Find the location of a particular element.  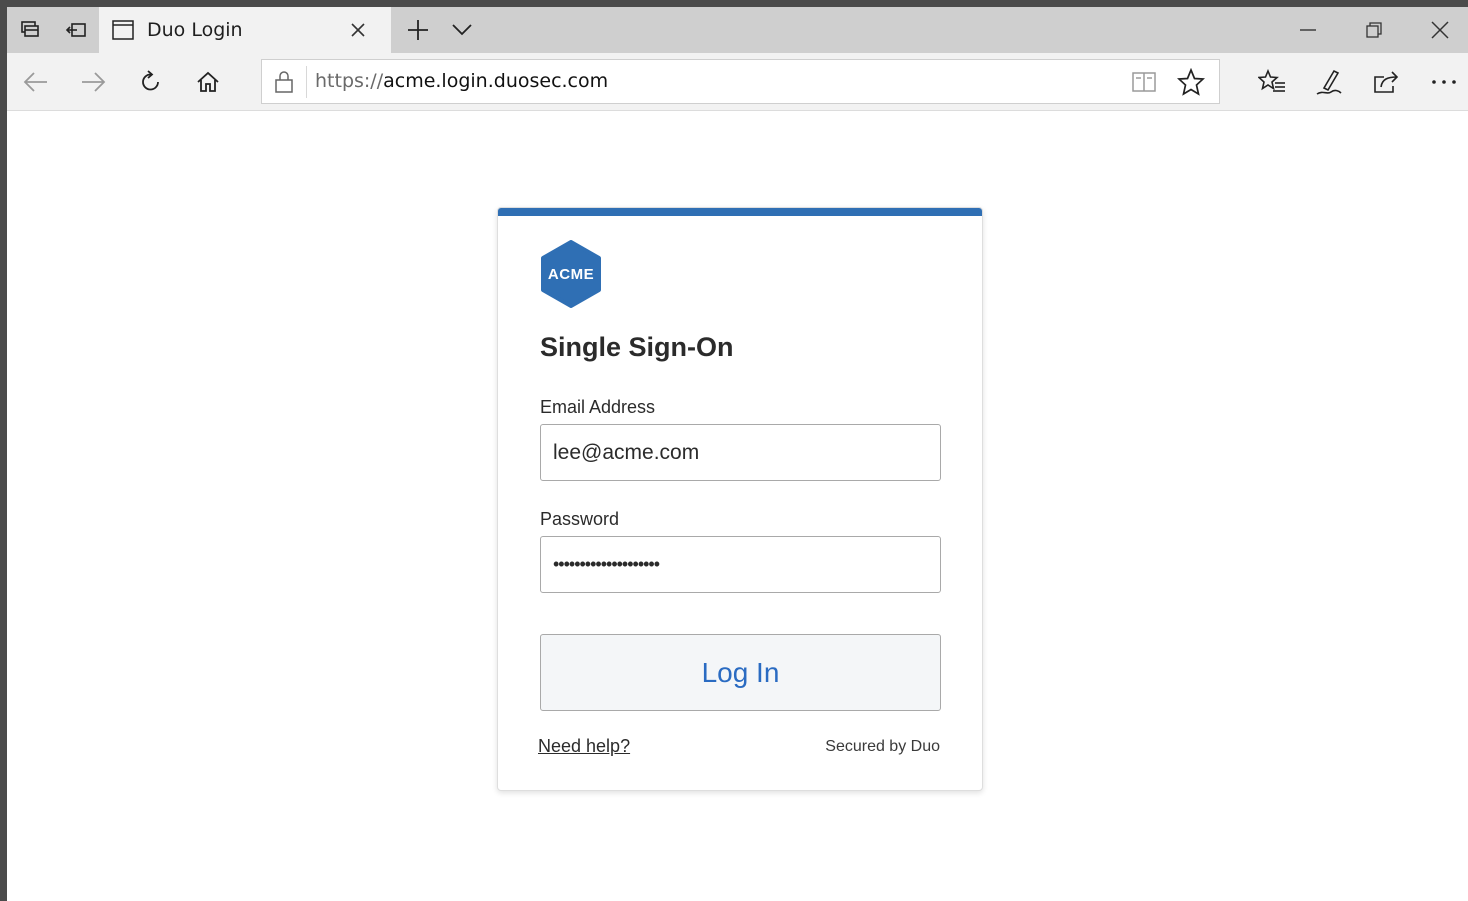

tab-duo-login: Duo Login is located at coordinates (245, 30).